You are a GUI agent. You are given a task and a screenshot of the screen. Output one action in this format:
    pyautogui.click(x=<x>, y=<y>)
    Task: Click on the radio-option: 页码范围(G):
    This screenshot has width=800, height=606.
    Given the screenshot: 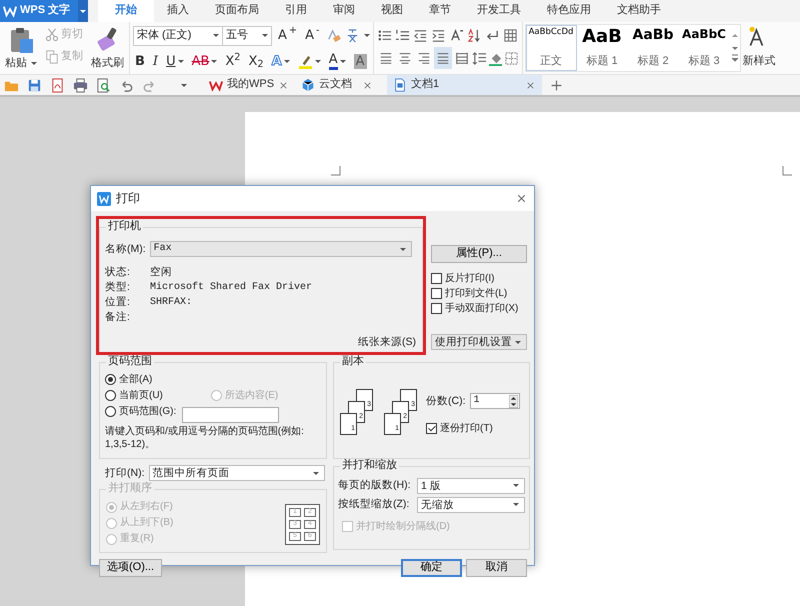 What is the action you would take?
    pyautogui.click(x=140, y=411)
    